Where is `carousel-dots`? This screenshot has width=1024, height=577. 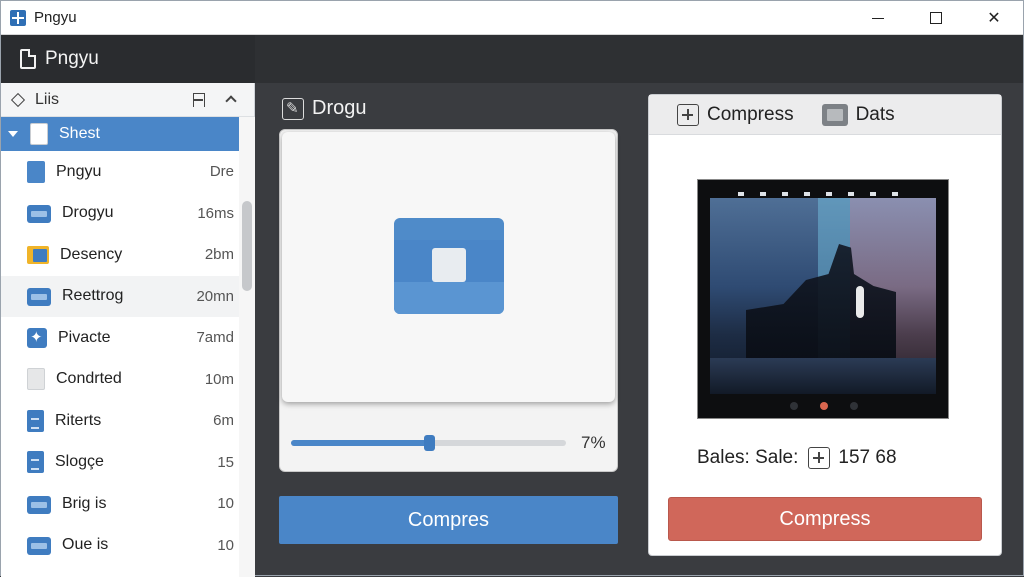 carousel-dots is located at coordinates (824, 406).